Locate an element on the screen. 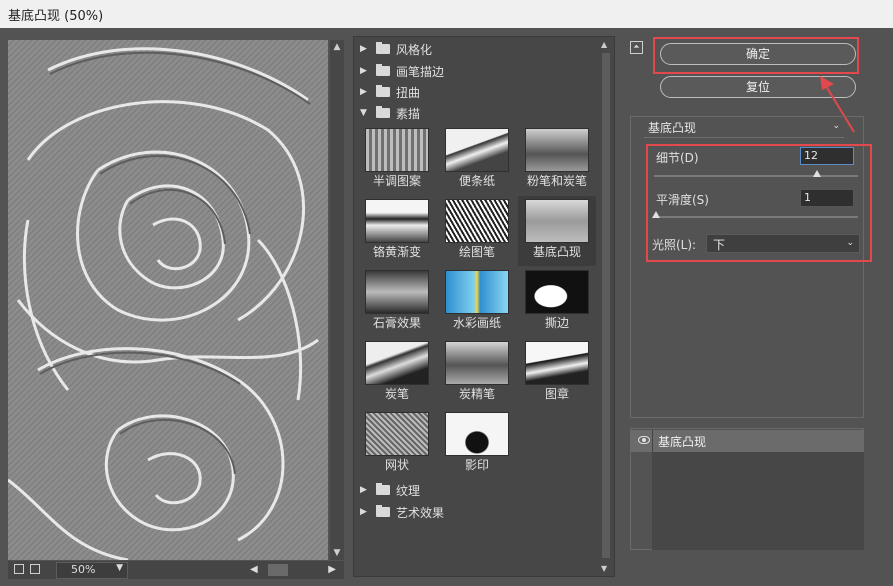 This screenshot has height=586, width=893. scroll-left-icon: ◀ is located at coordinates (254, 569).